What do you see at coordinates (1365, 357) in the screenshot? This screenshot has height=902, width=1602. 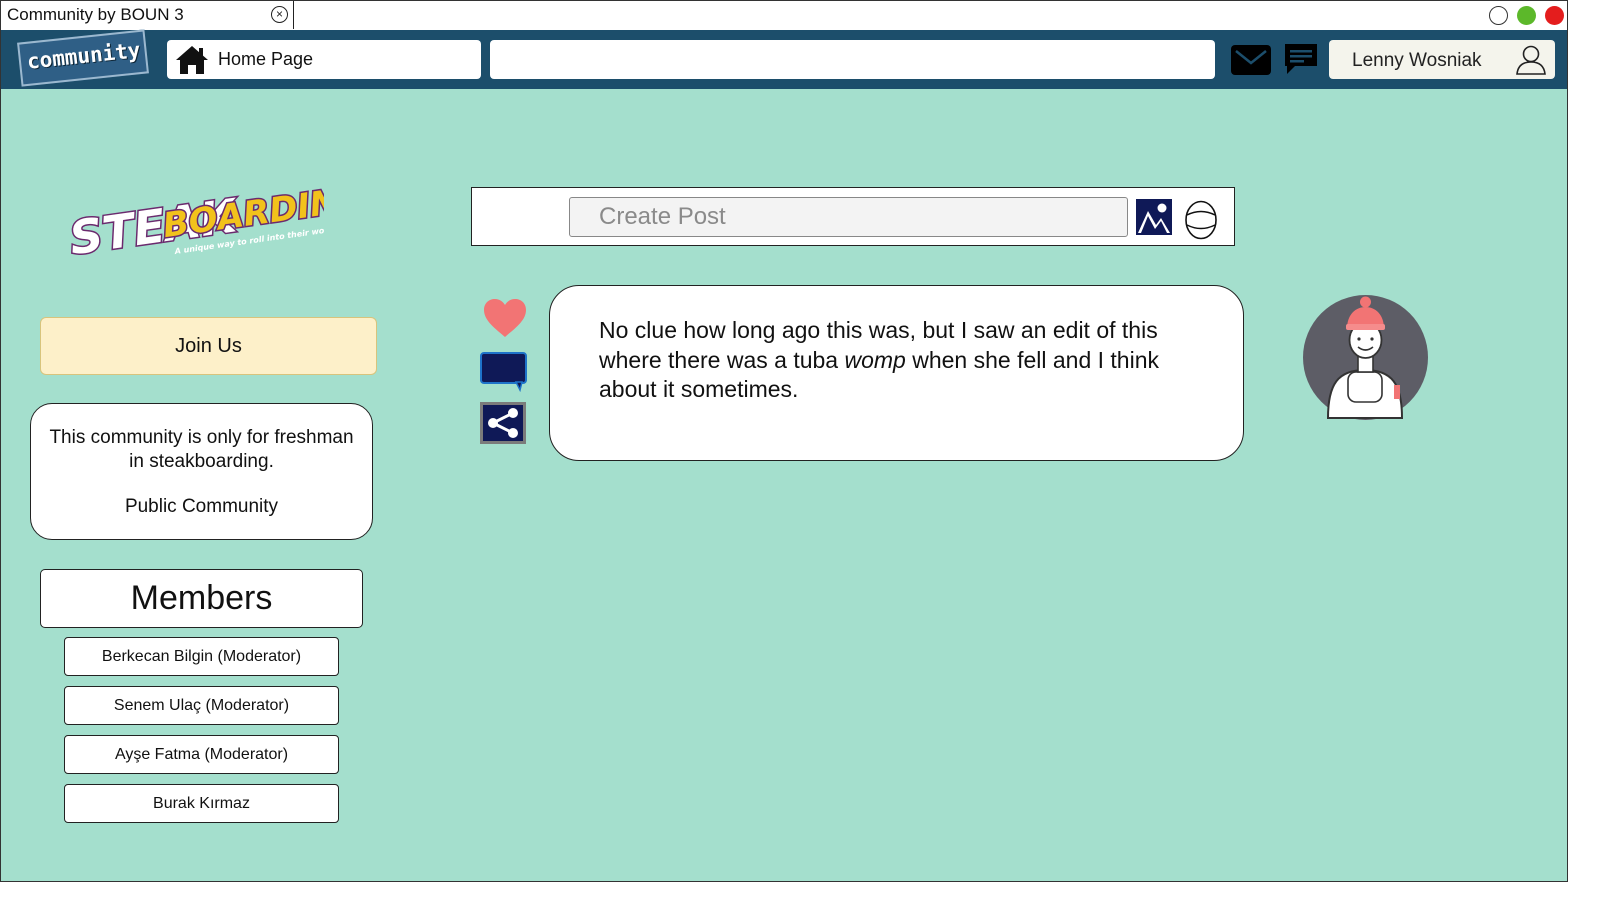 I see `author-avatar` at bounding box center [1365, 357].